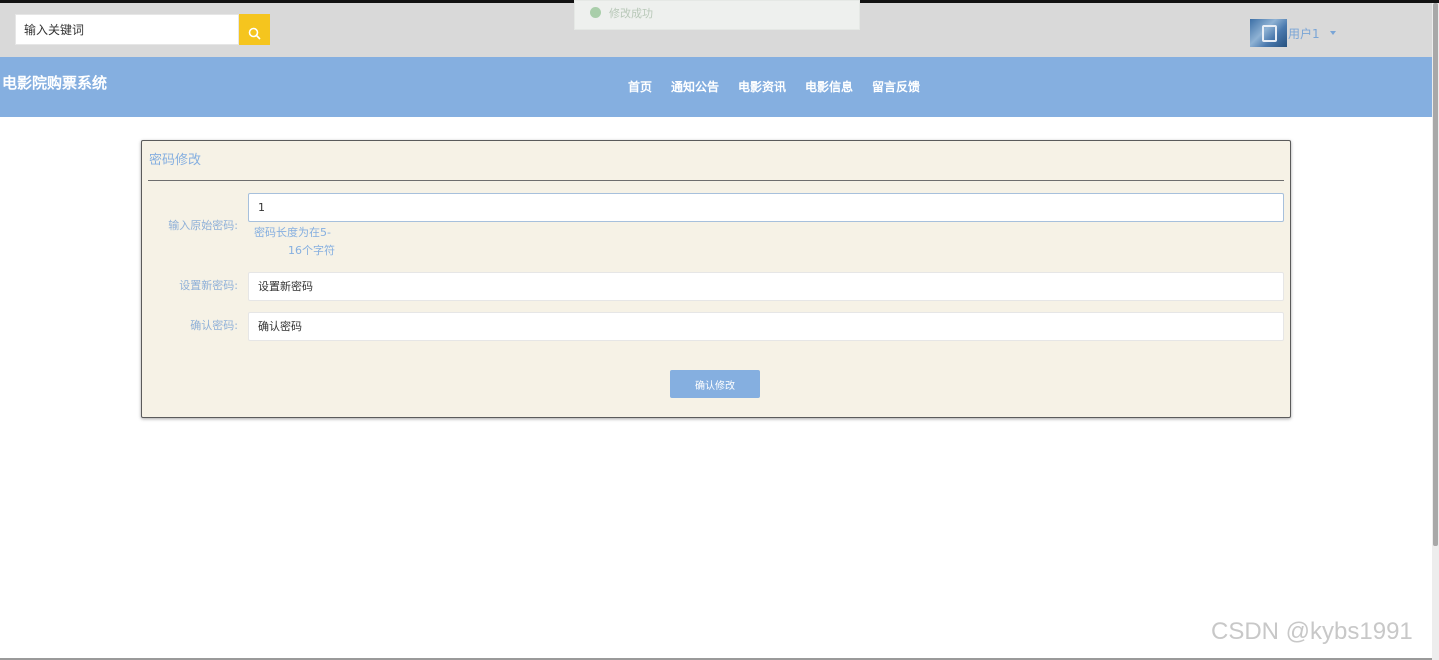  What do you see at coordinates (631, 13) in the screenshot?
I see `toast-message: 修改成功` at bounding box center [631, 13].